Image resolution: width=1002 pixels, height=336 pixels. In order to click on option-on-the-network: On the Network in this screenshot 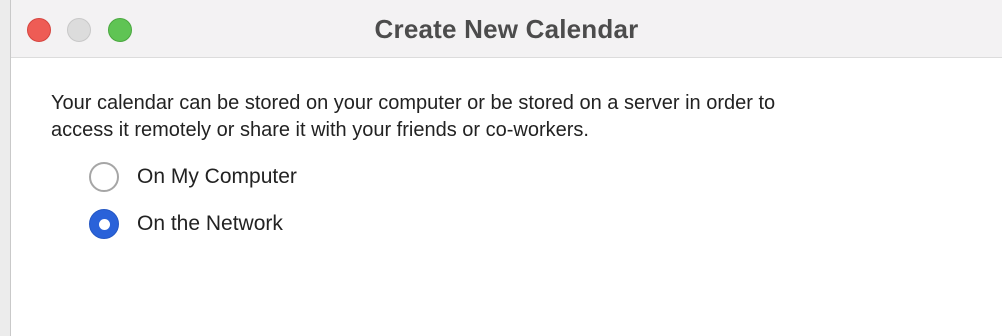, I will do `click(186, 224)`.